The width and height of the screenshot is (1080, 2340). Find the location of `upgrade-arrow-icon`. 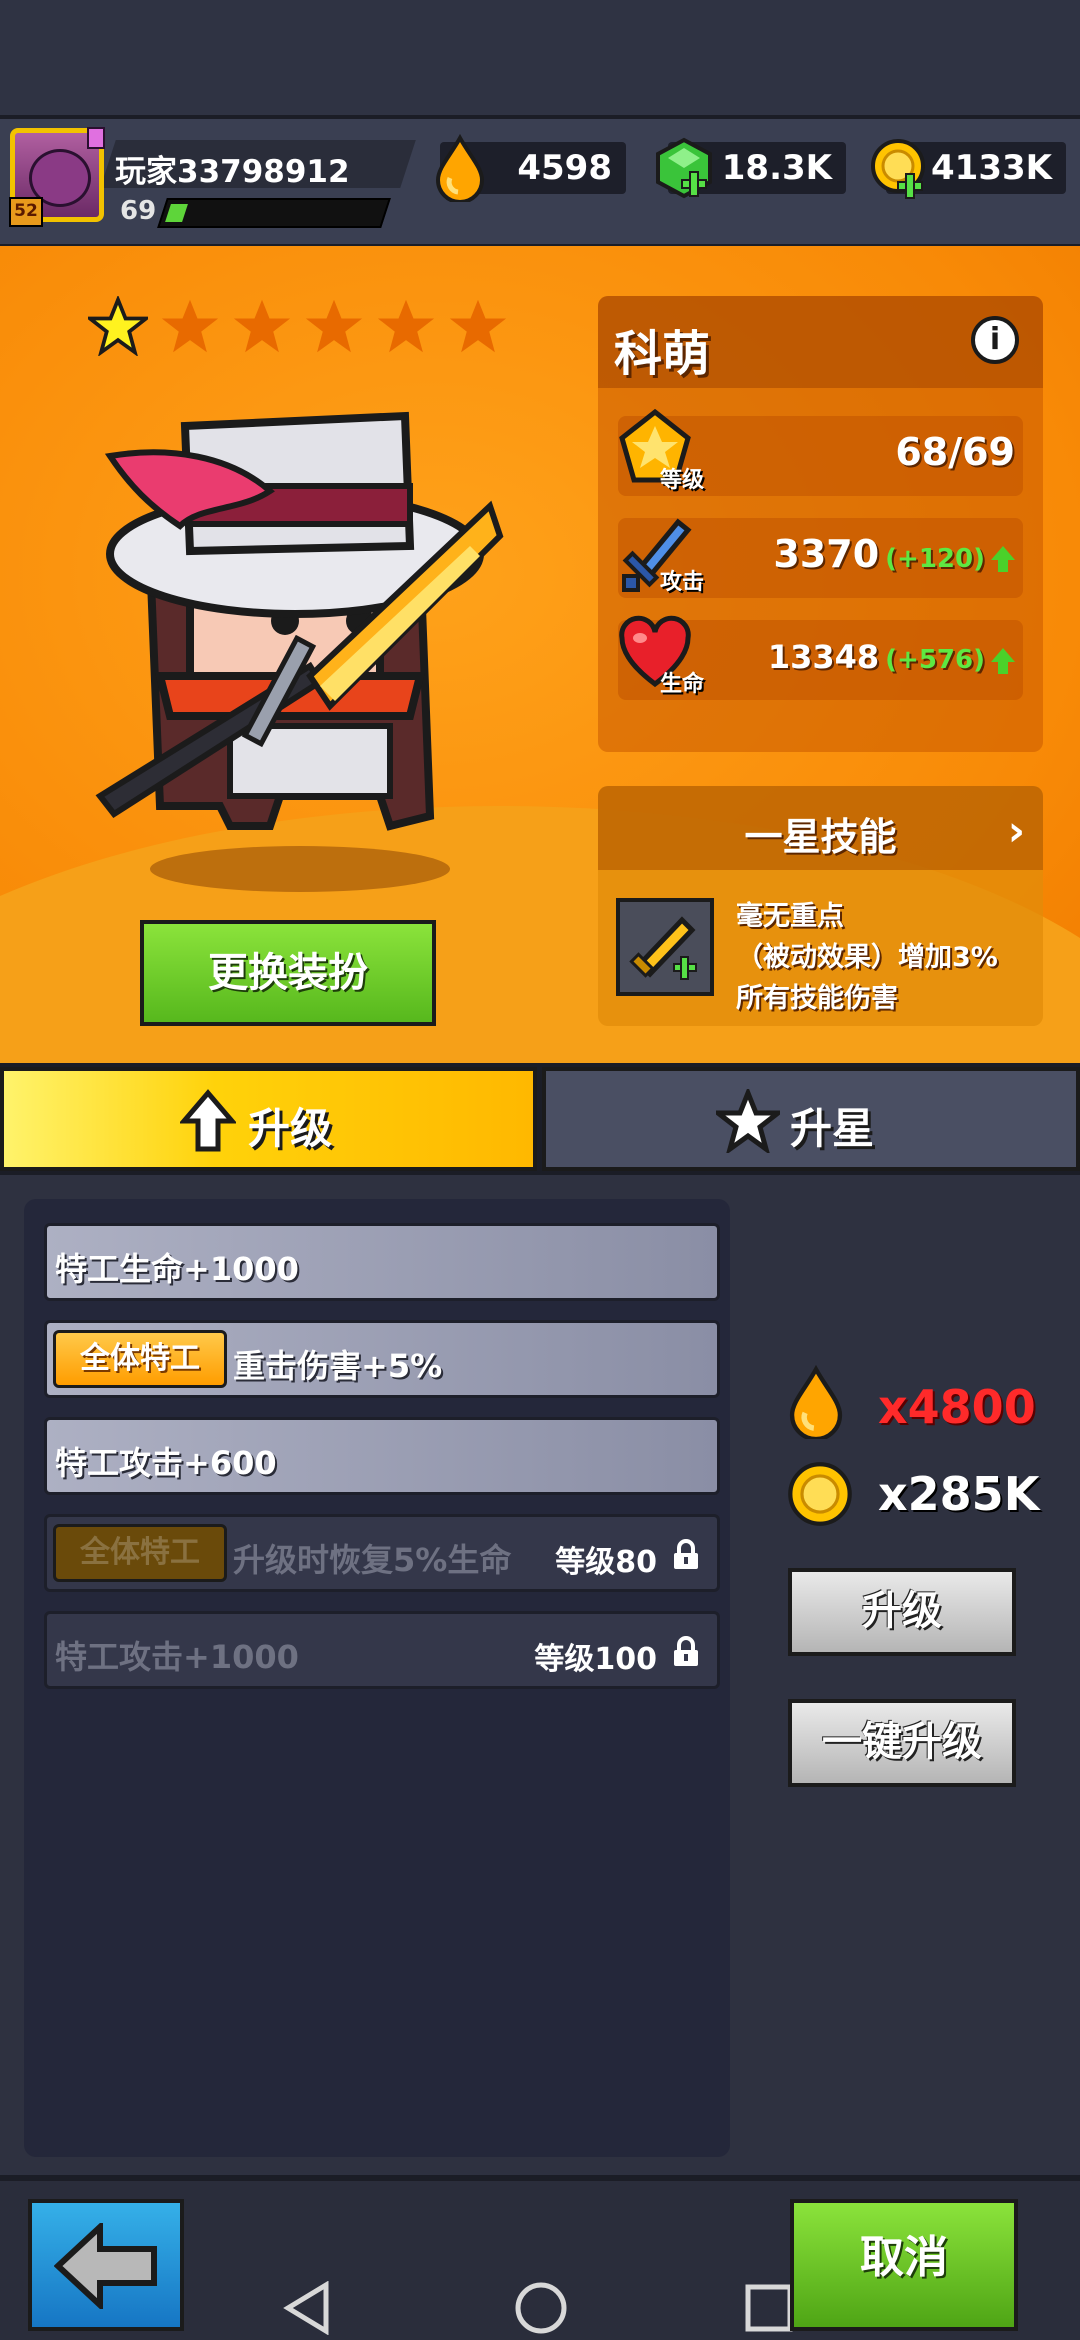

upgrade-arrow-icon is located at coordinates (208, 1120).